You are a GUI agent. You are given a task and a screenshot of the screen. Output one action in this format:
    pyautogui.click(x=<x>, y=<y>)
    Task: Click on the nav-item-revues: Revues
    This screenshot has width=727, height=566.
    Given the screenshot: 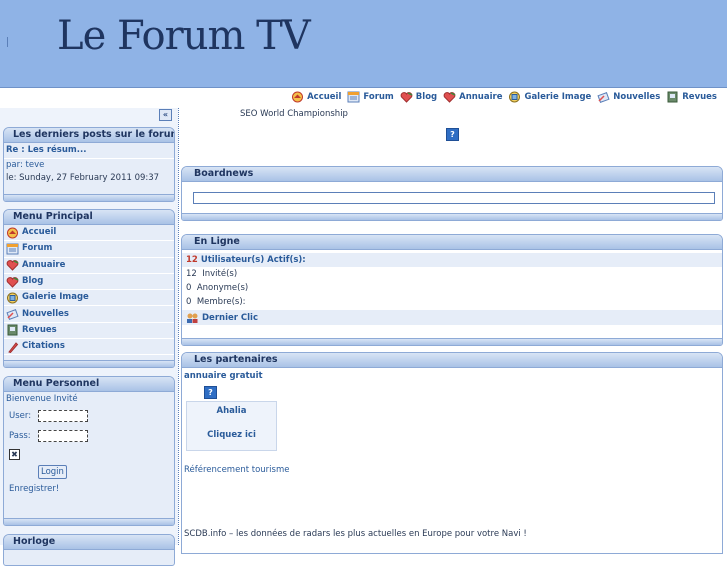 What is the action you would take?
    pyautogui.click(x=691, y=97)
    